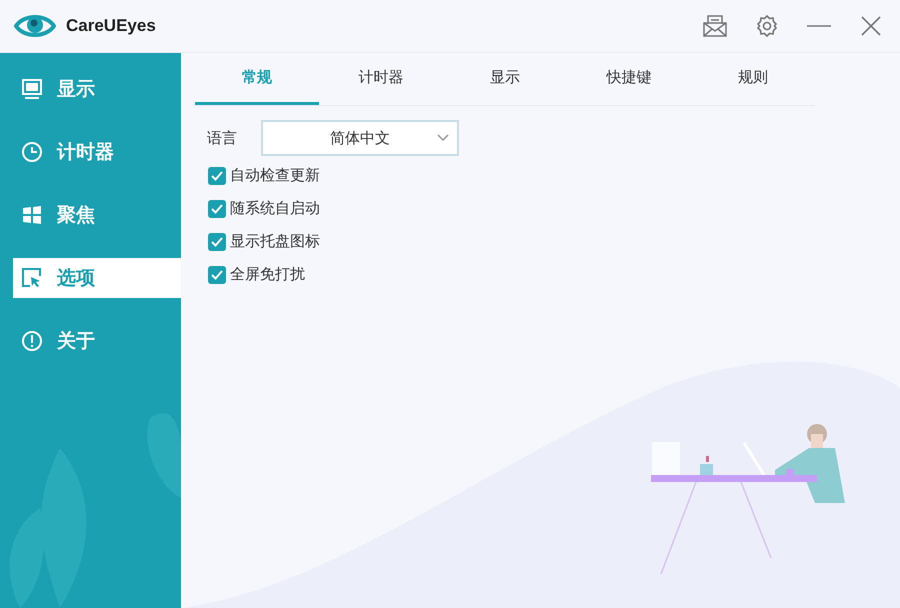 This screenshot has width=900, height=608. What do you see at coordinates (381, 79) in the screenshot?
I see `tab: 计时器` at bounding box center [381, 79].